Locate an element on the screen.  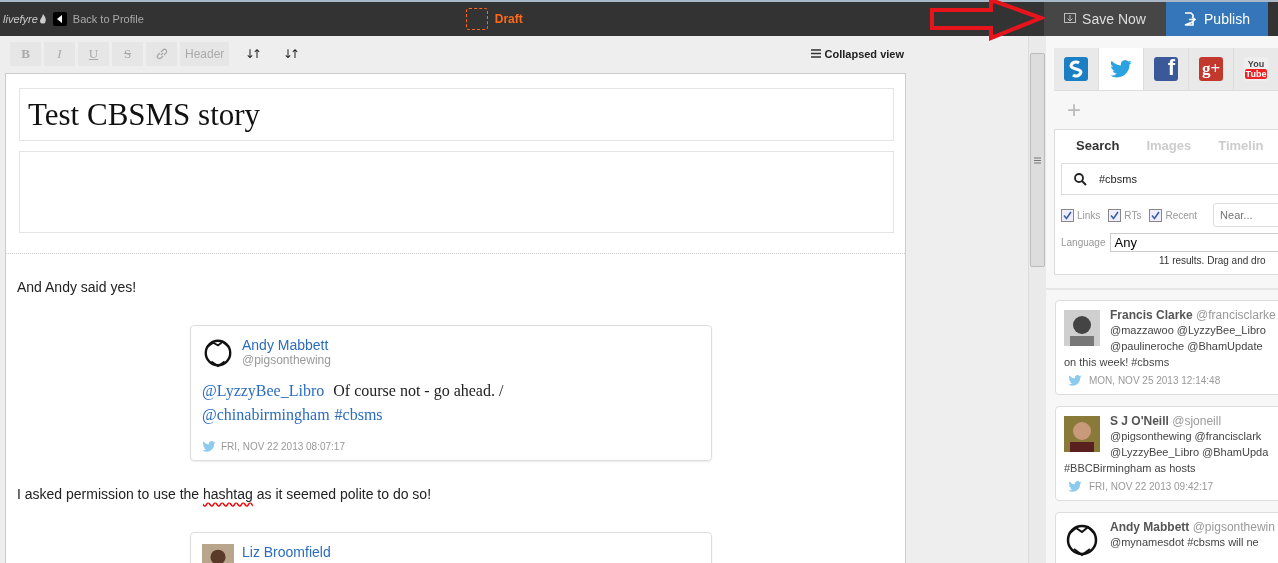
publish-button: Publish is located at coordinates (1217, 19).